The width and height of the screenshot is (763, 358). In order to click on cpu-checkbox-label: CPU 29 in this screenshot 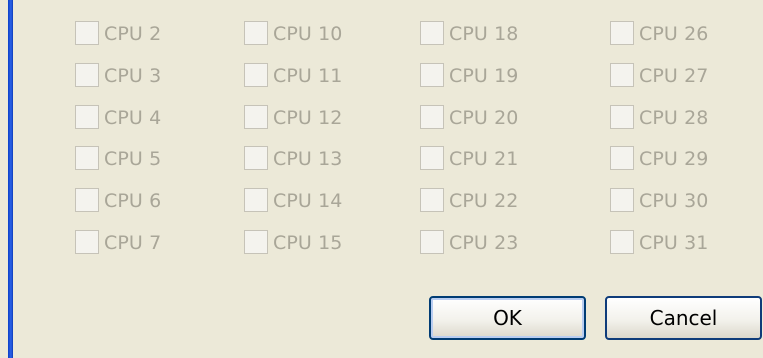, I will do `click(674, 159)`.